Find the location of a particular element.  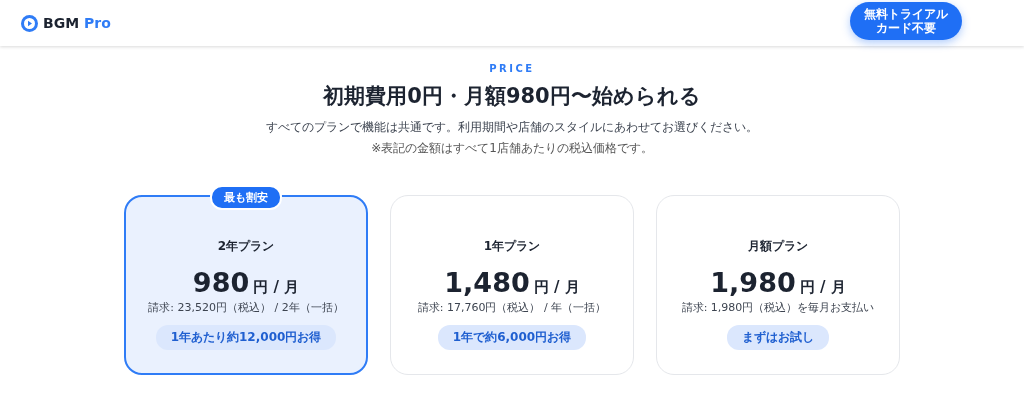

billing-text: 請求: 23,520円（税込） / 2年（一括） is located at coordinates (246, 307).